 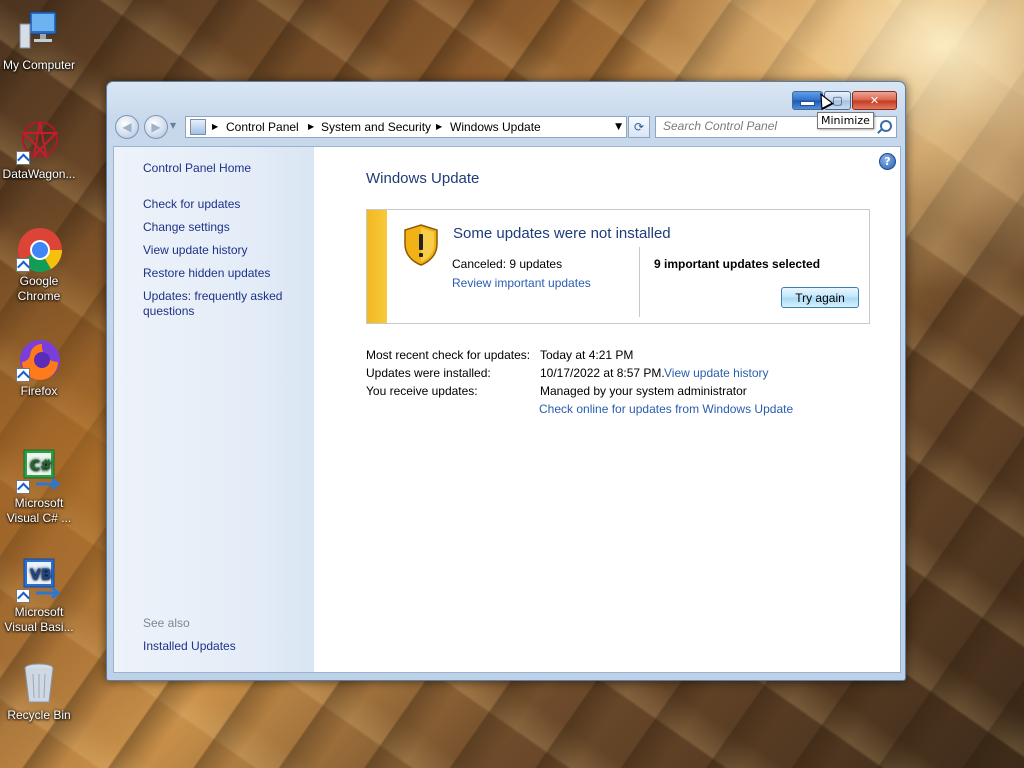 What do you see at coordinates (428, 373) in the screenshot?
I see `installed-label: Updates were installed:` at bounding box center [428, 373].